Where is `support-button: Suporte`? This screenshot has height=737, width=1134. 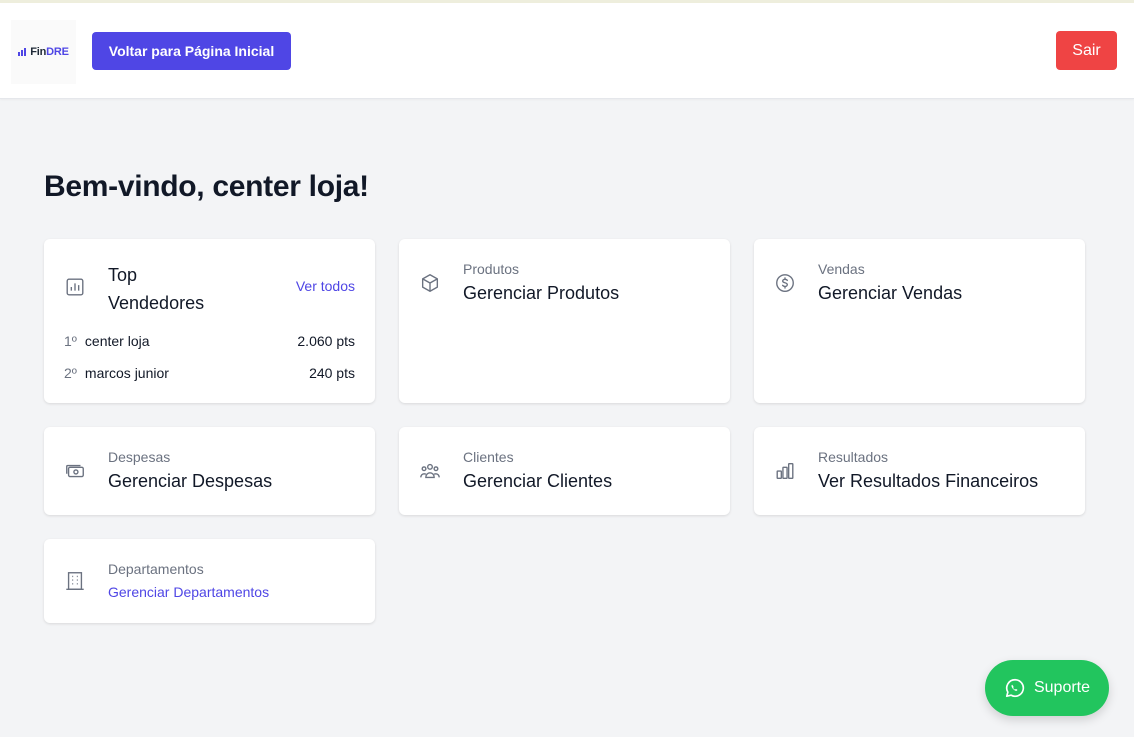
support-button: Suporte is located at coordinates (1047, 688).